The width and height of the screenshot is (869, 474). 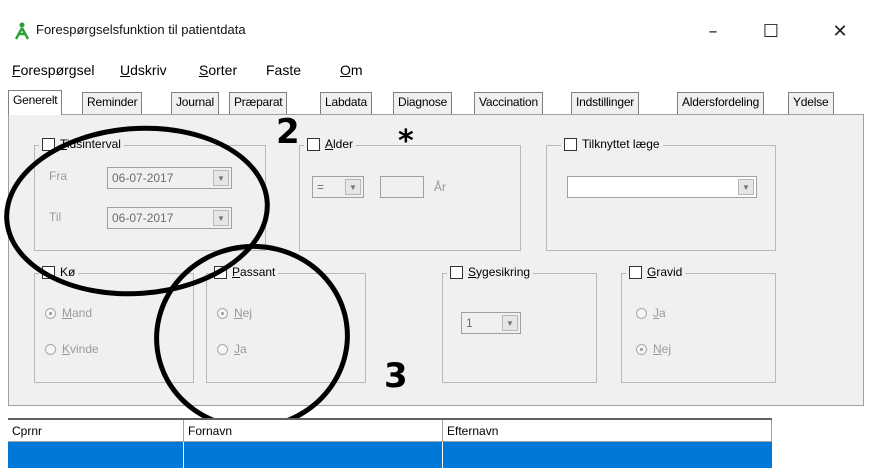 I want to click on annotation-number-2: 2, so click(x=288, y=132).